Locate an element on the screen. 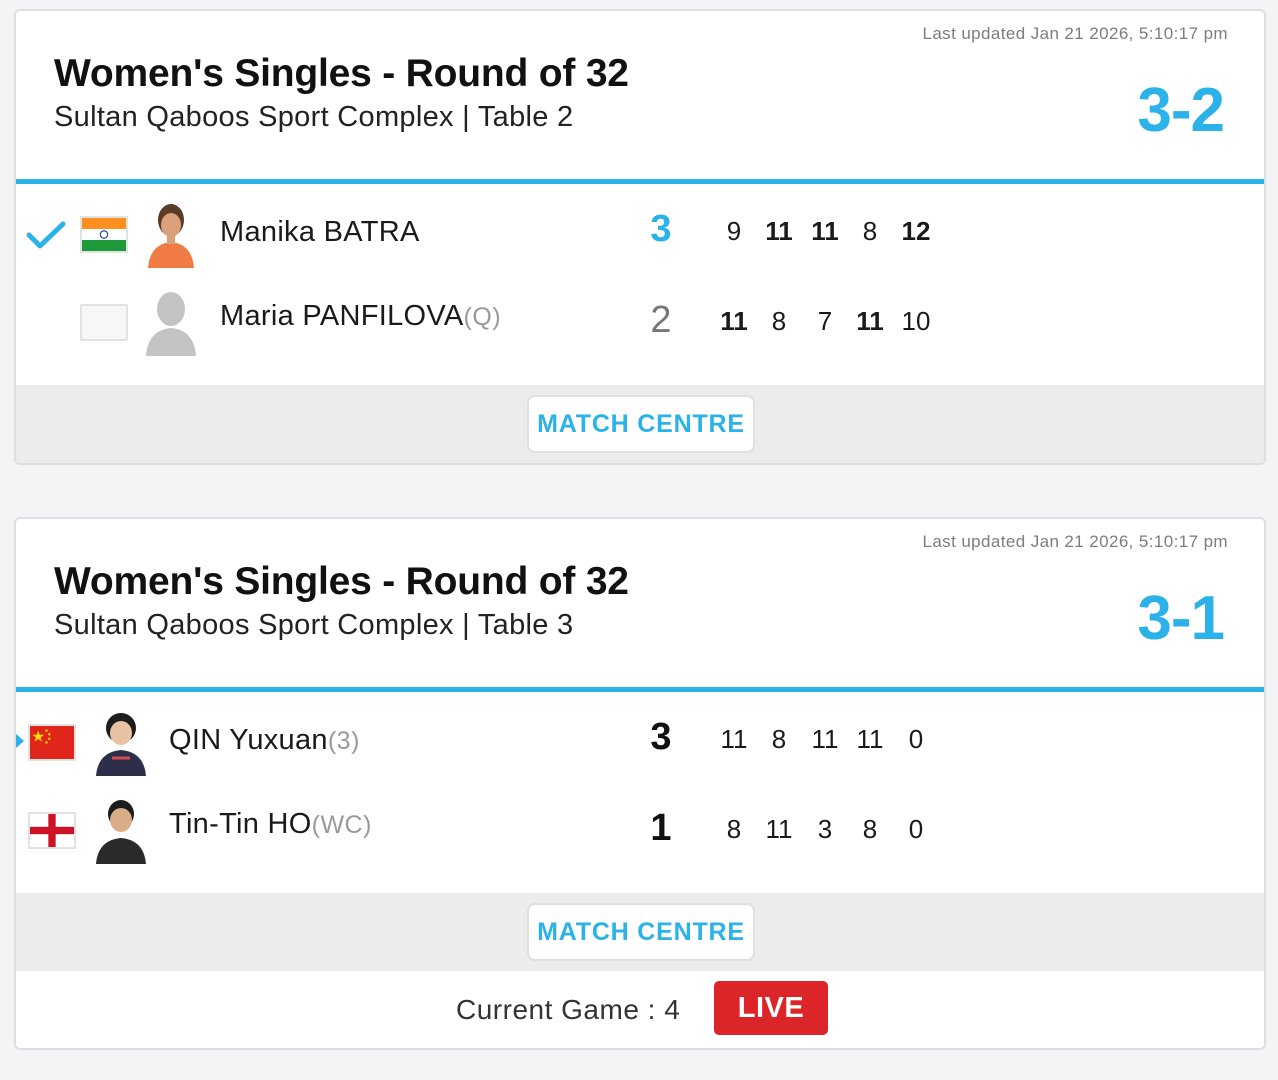 The height and width of the screenshot is (1080, 1278). player-row: Manika BATRA 3 9 11 11 8 12 is located at coordinates (640, 233).